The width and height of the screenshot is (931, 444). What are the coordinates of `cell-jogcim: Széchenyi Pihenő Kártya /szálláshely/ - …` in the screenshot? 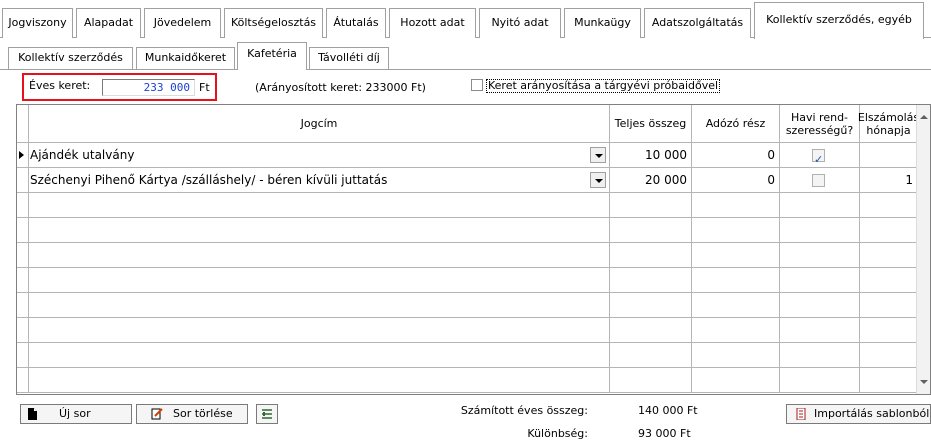 It's located at (319, 180).